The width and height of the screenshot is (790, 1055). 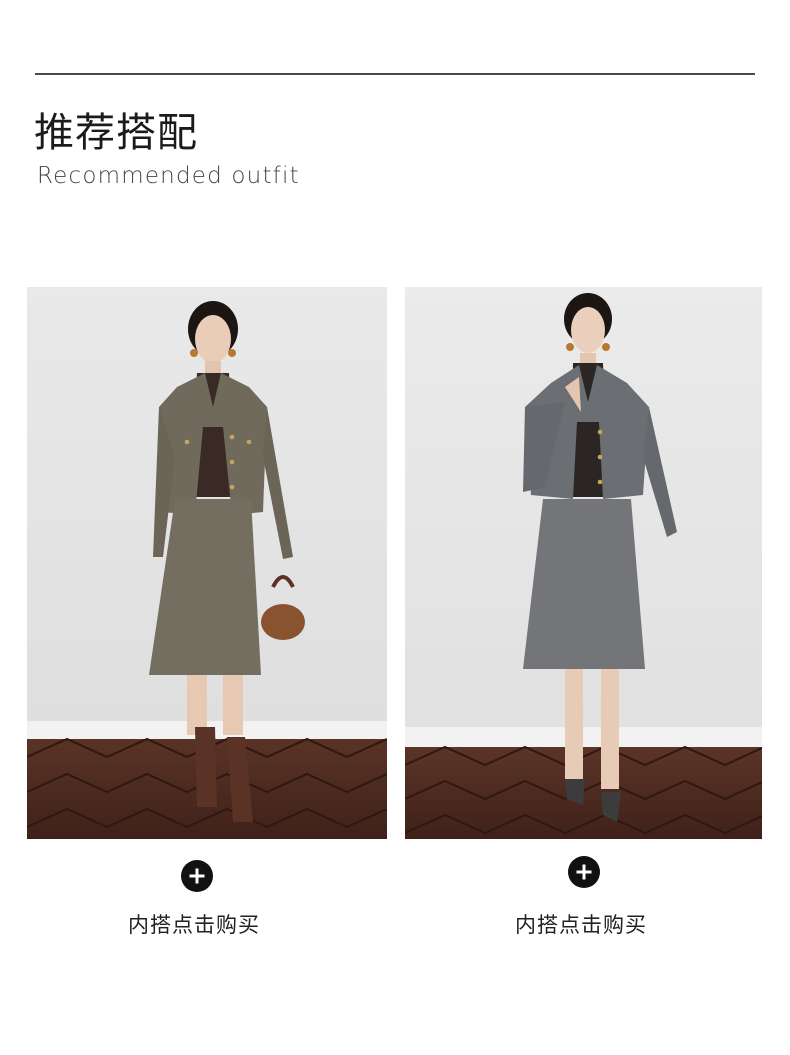 I want to click on buy-inner-link-1: 内搭点击购买, so click(x=194, y=924).